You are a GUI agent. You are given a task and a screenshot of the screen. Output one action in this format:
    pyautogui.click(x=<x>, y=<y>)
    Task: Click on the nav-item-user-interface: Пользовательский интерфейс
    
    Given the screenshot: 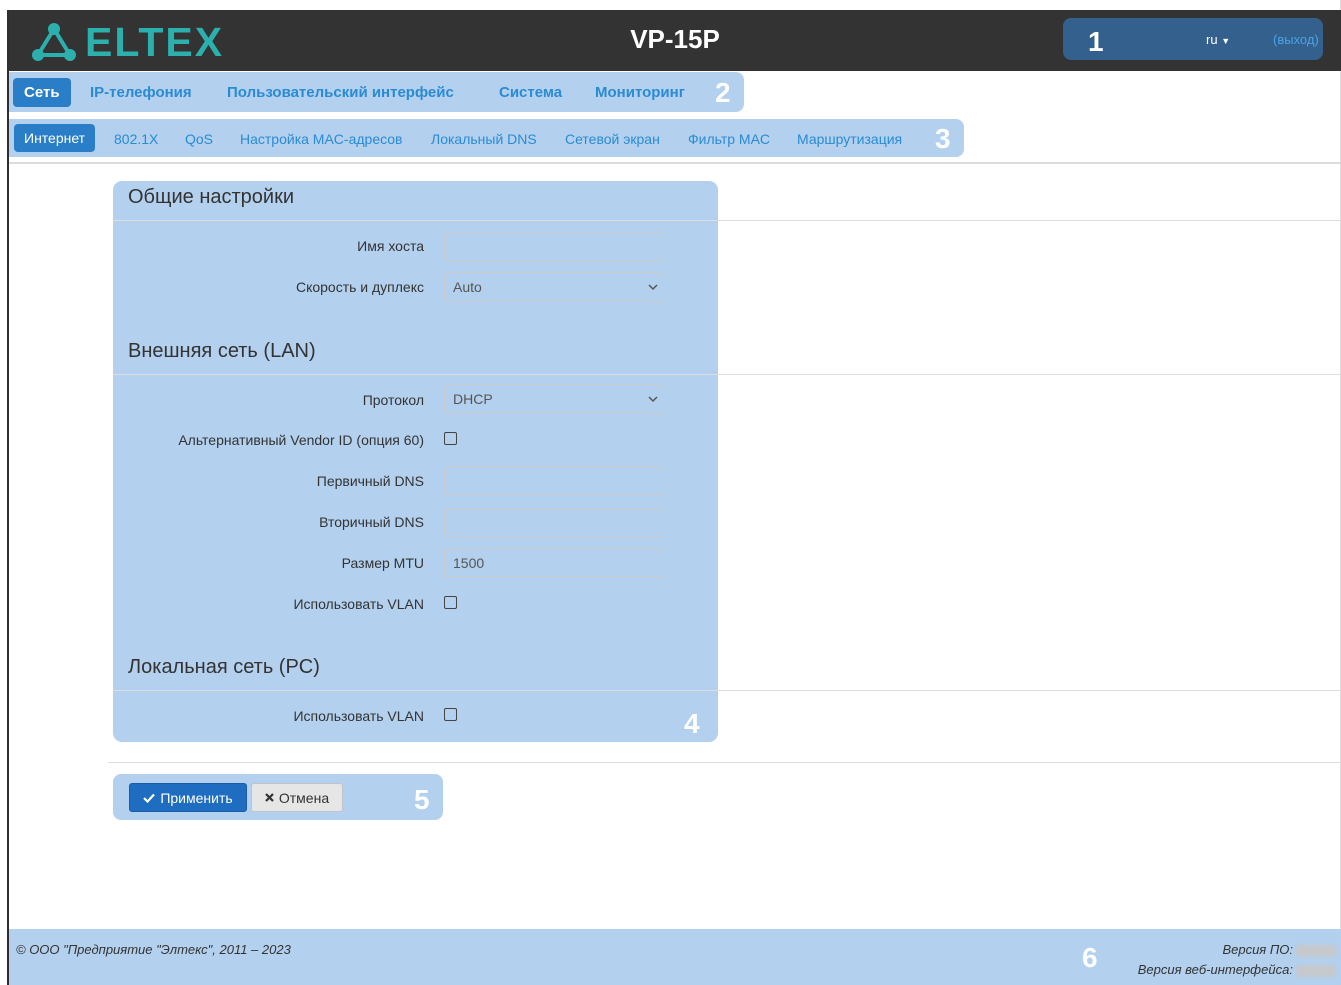 What is the action you would take?
    pyautogui.click(x=340, y=92)
    